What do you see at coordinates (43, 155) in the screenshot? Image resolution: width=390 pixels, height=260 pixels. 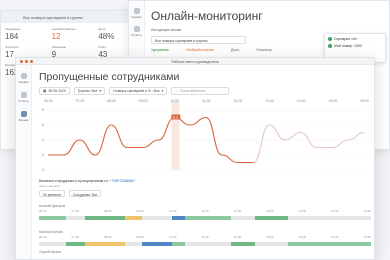 I see `y-tick-label: 2` at bounding box center [43, 155].